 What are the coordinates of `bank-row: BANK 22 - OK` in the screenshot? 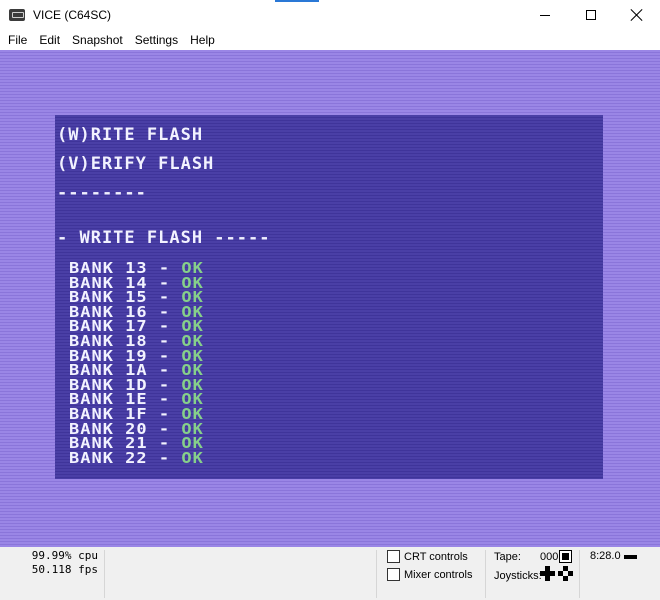 It's located at (136, 458).